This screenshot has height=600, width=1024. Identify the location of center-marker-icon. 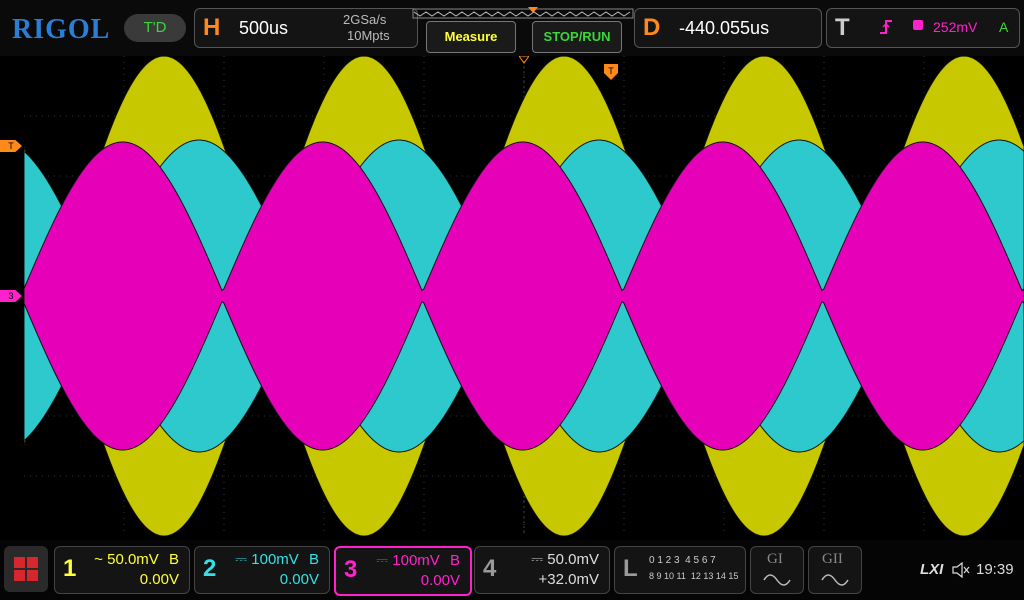
(524, 60).